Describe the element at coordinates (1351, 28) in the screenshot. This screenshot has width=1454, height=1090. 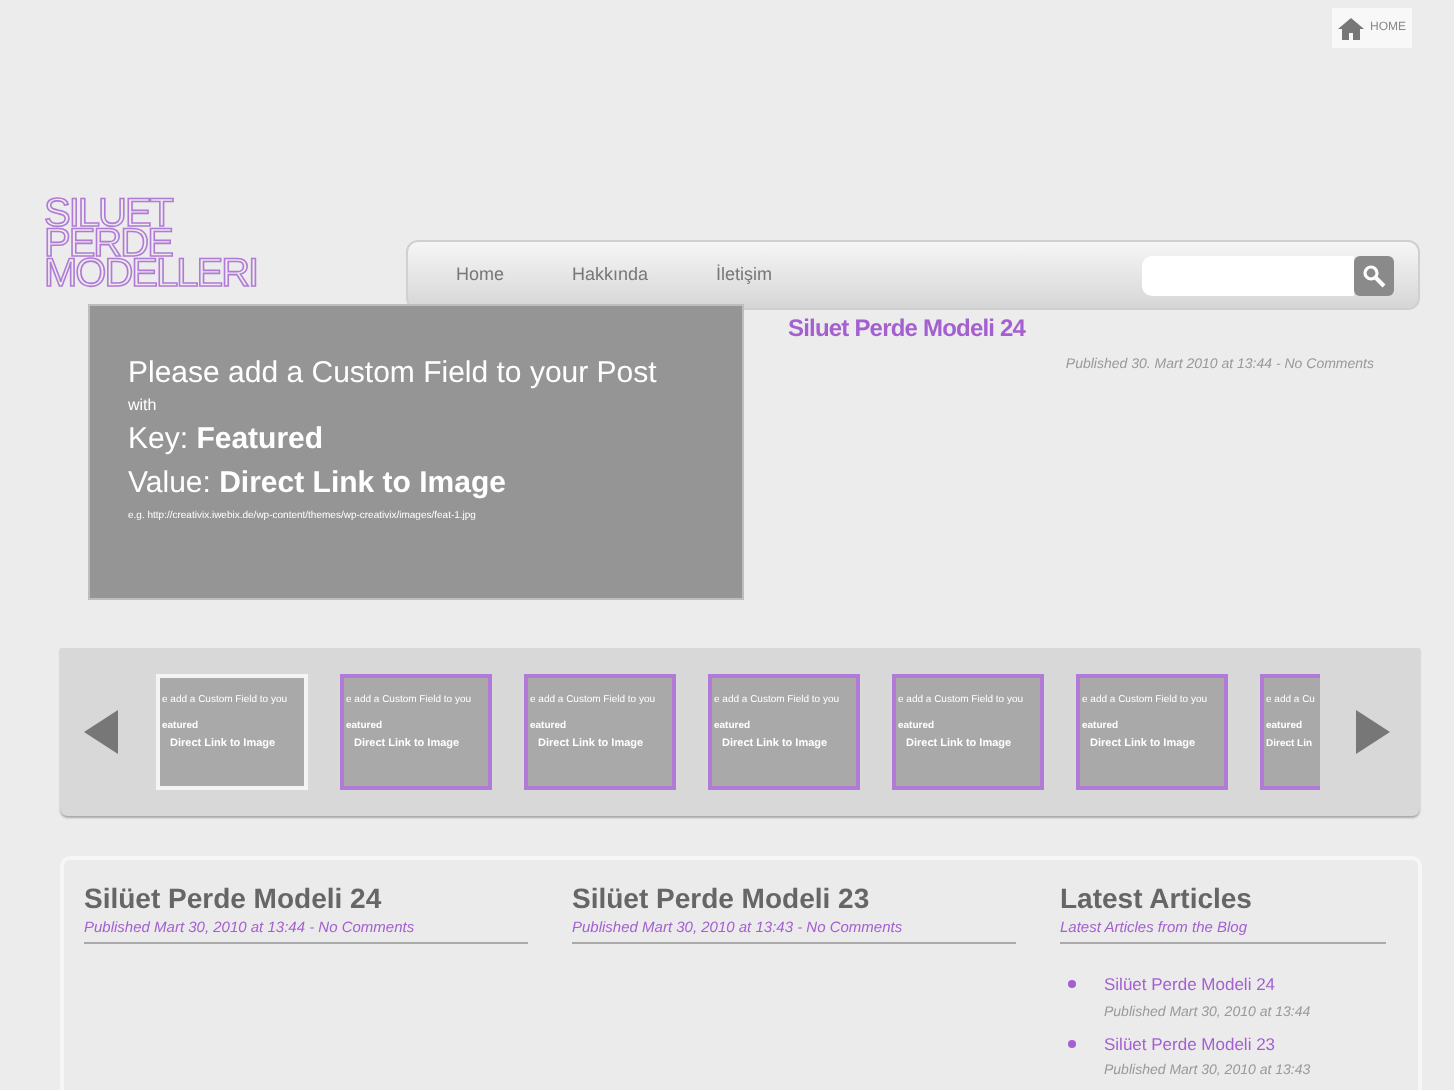
I see `home-icon` at that location.